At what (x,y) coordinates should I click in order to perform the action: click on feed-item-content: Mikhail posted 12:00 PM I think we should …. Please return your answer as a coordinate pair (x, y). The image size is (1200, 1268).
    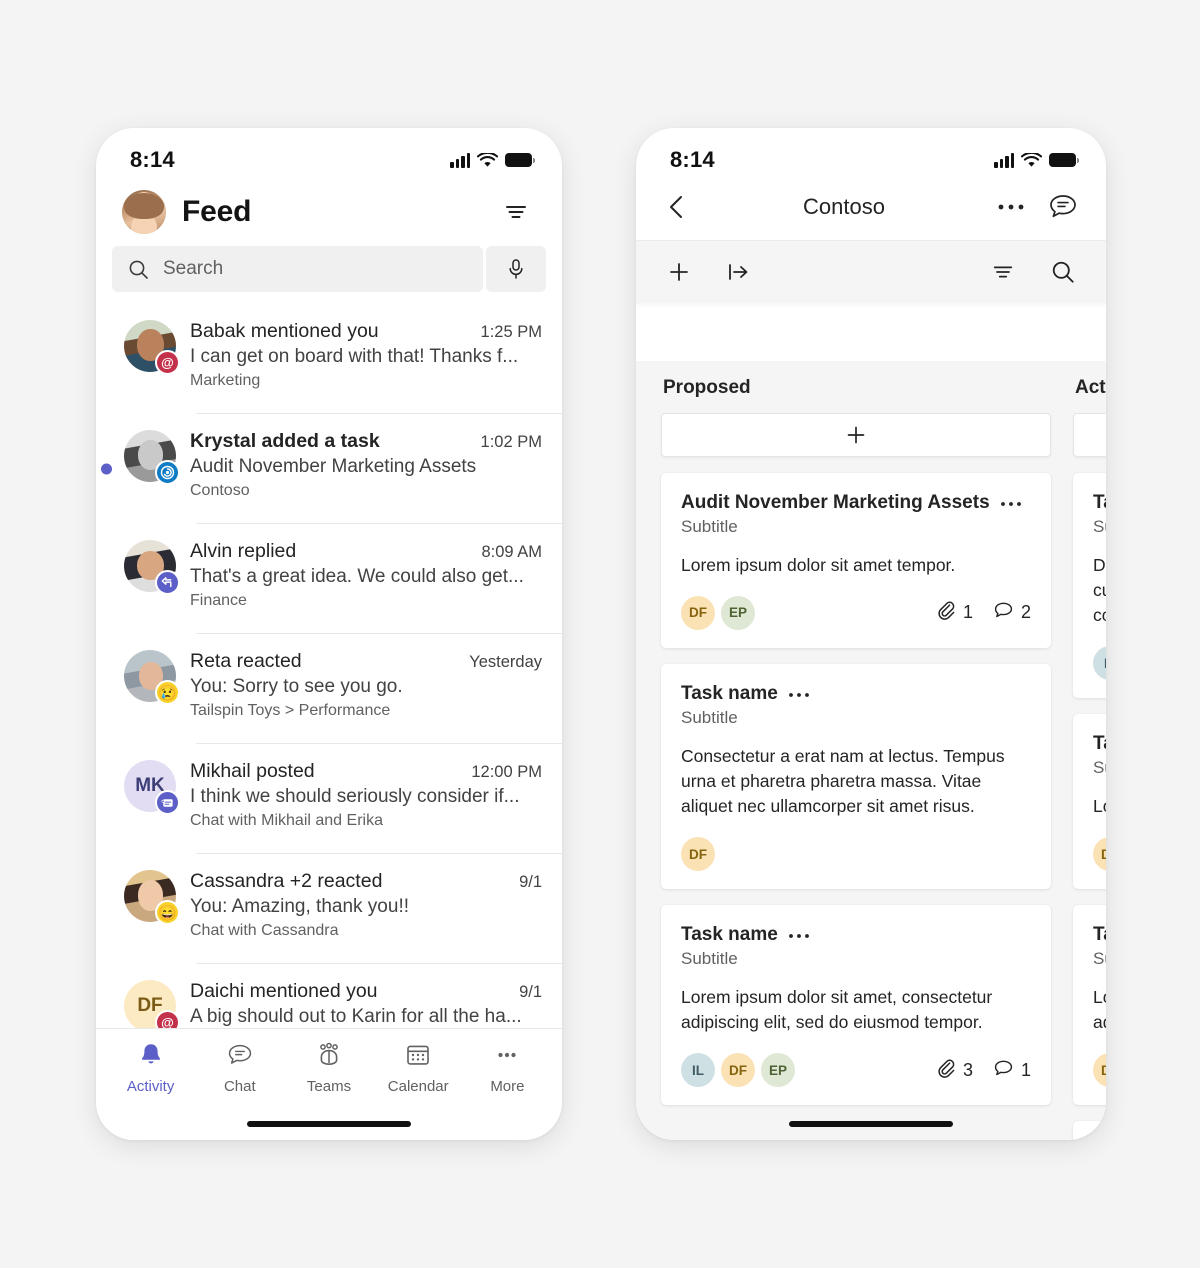
    Looking at the image, I should click on (366, 795).